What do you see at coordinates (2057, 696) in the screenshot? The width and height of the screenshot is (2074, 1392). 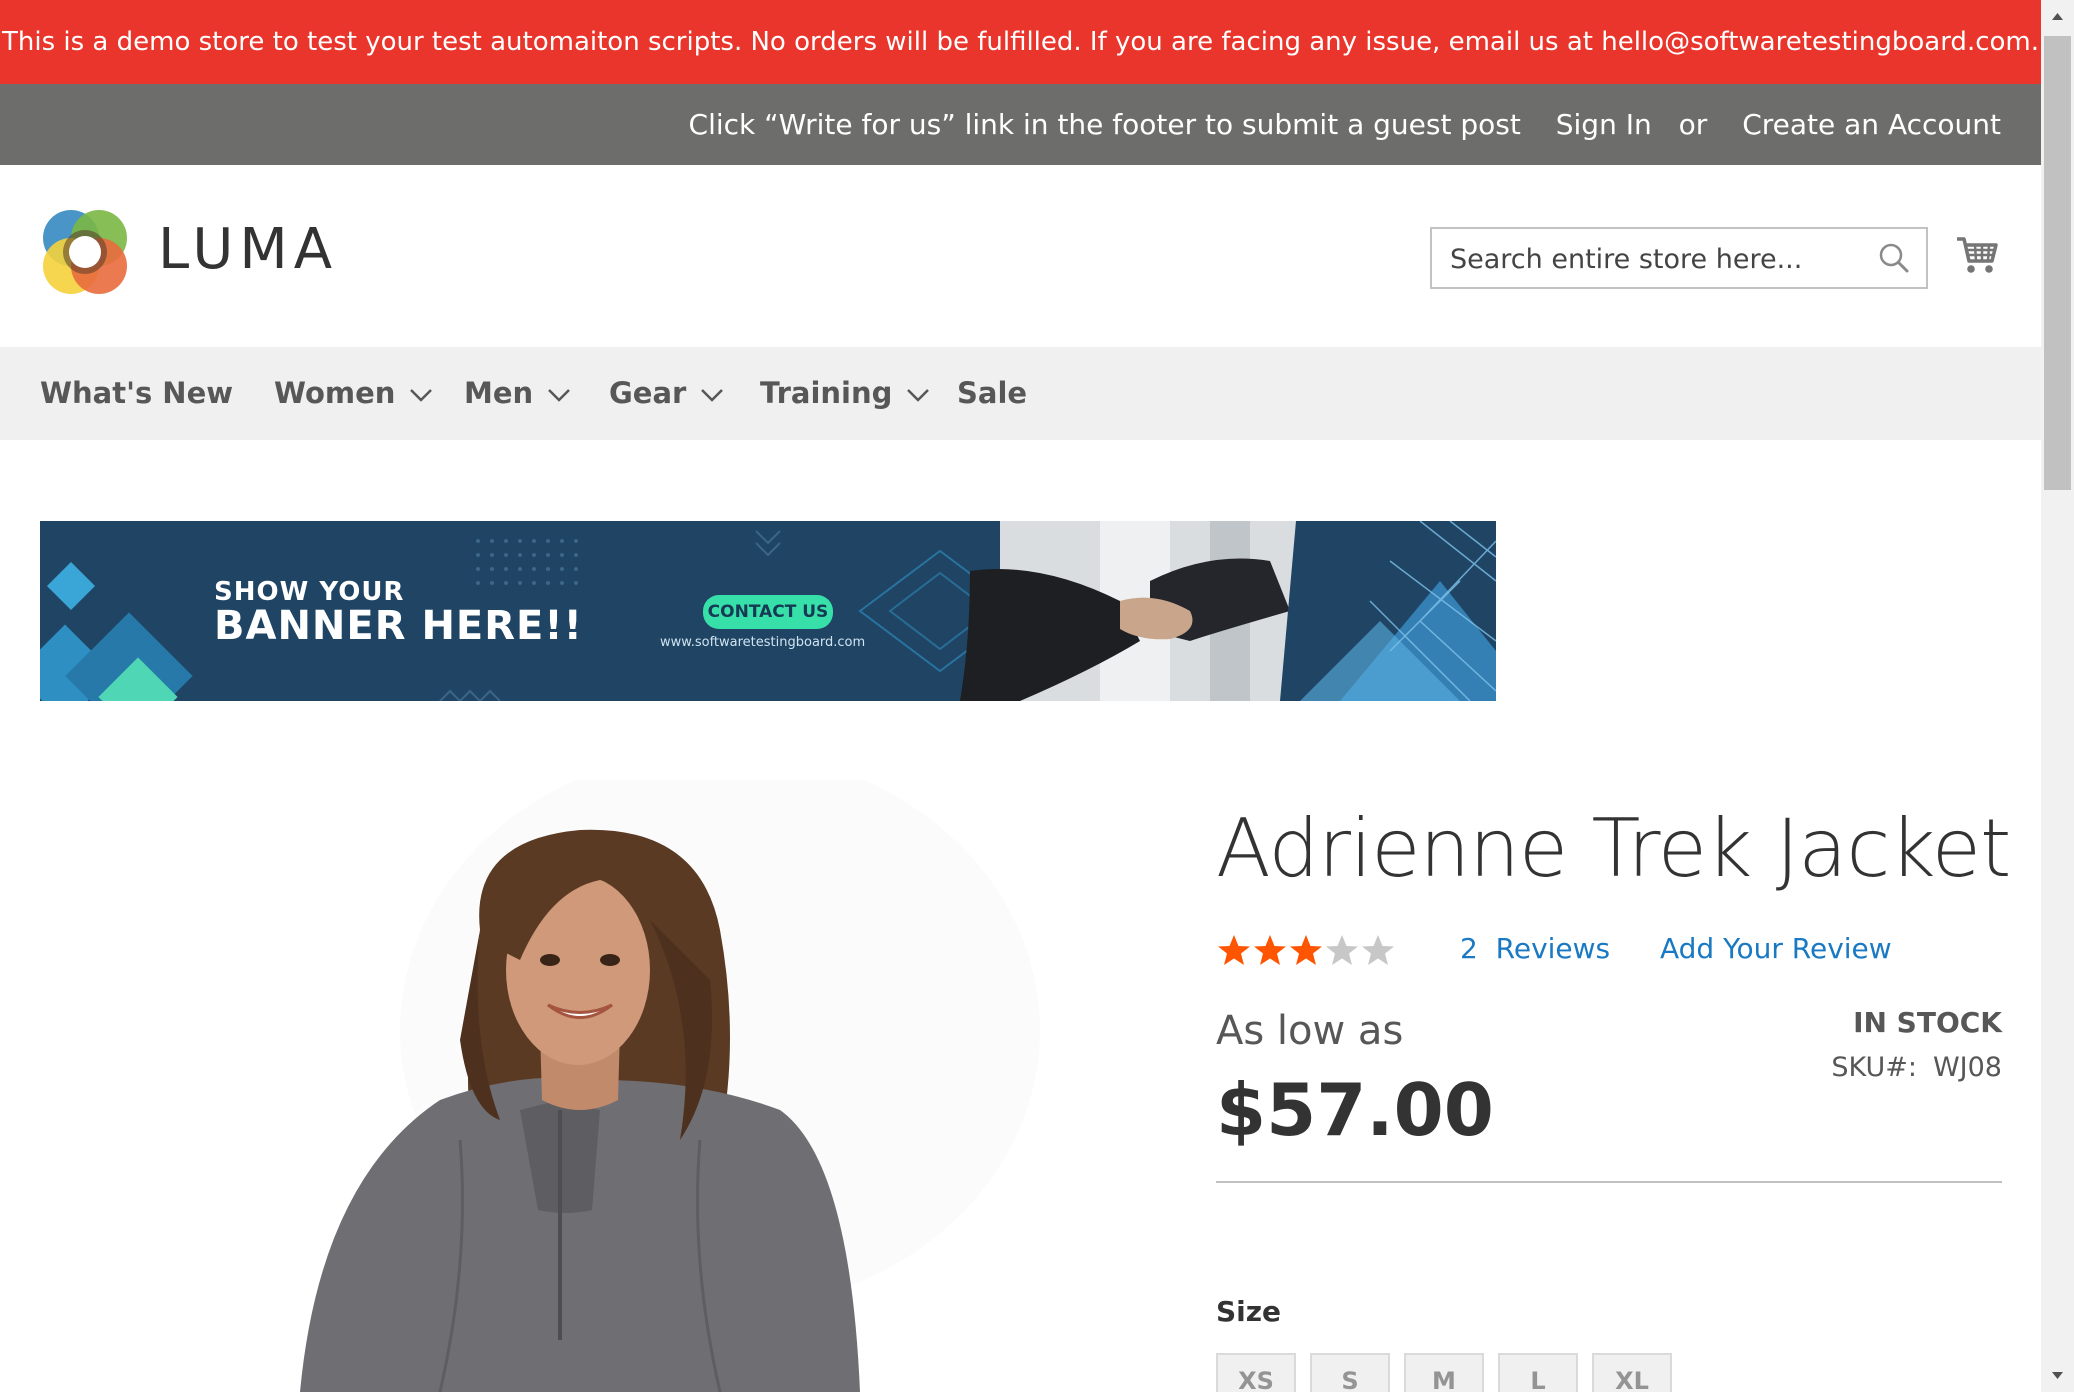 I see `scrollbar` at bounding box center [2057, 696].